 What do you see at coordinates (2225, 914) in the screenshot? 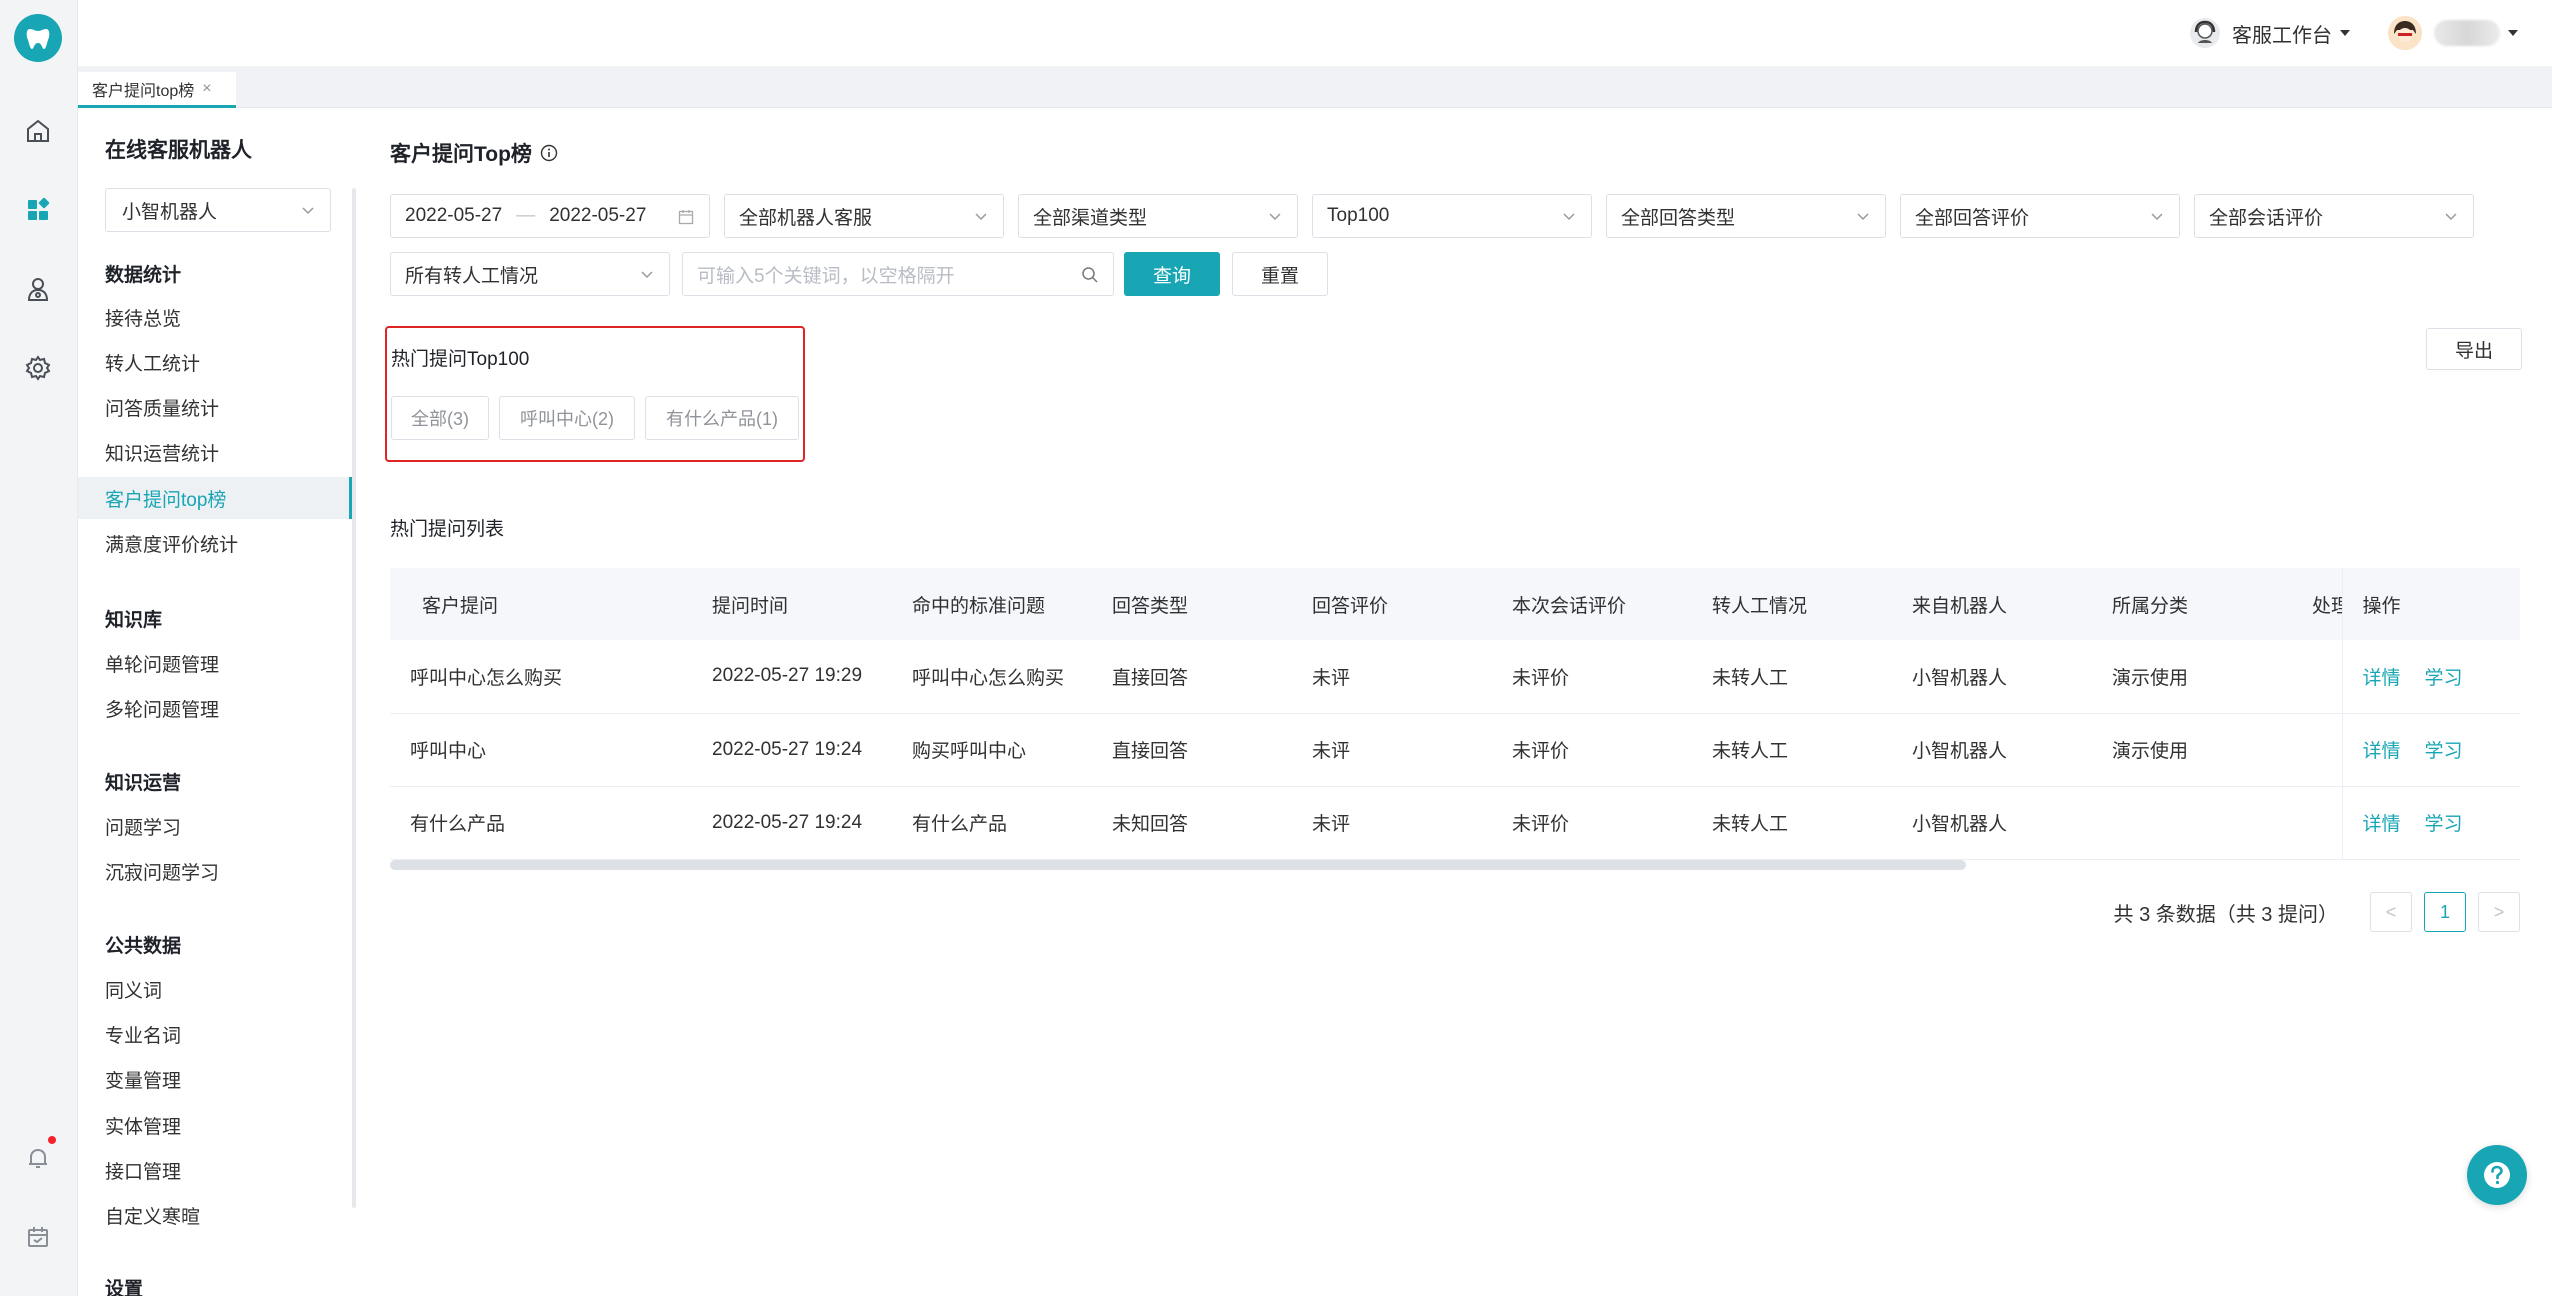
I see `pagination-total: 共 3 条数据（共 3 提问）` at bounding box center [2225, 914].